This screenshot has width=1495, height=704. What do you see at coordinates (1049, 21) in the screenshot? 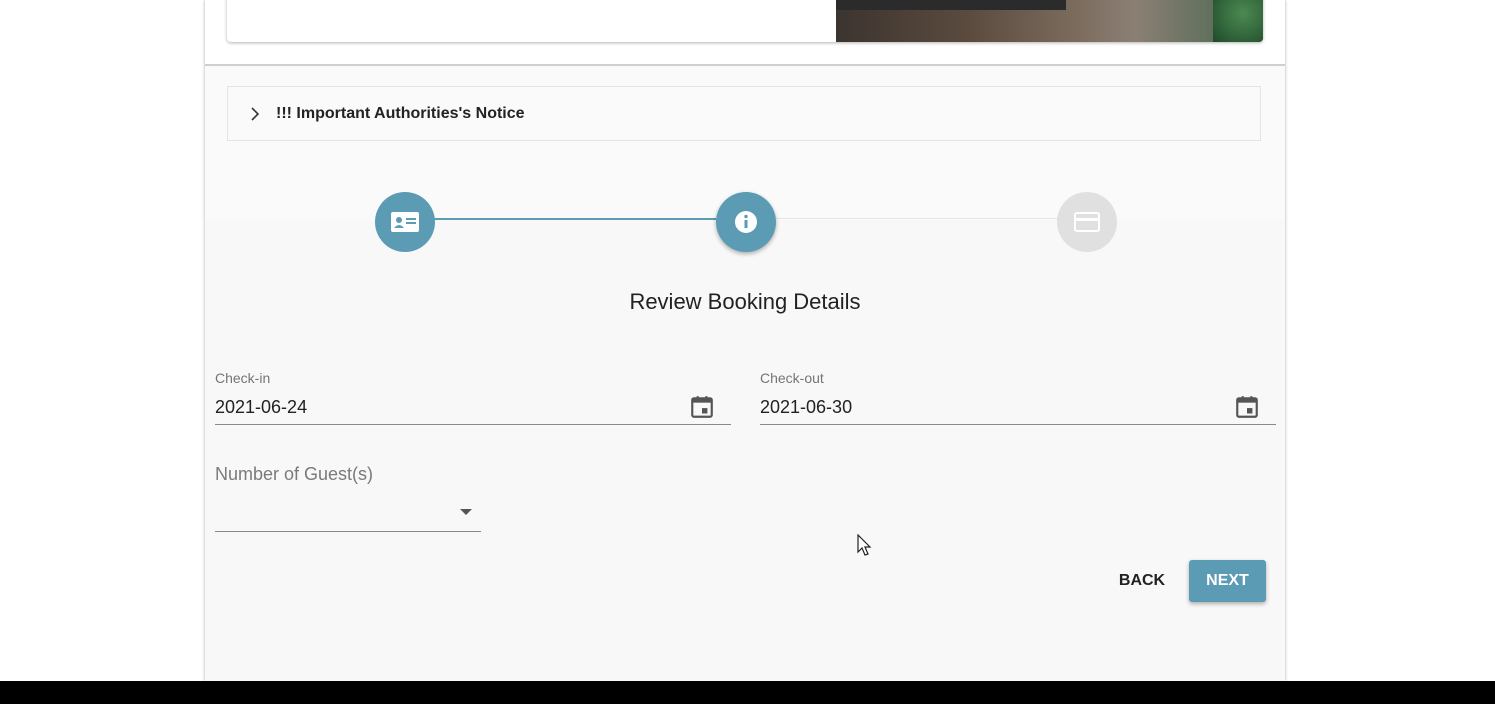
I see `room-photo` at bounding box center [1049, 21].